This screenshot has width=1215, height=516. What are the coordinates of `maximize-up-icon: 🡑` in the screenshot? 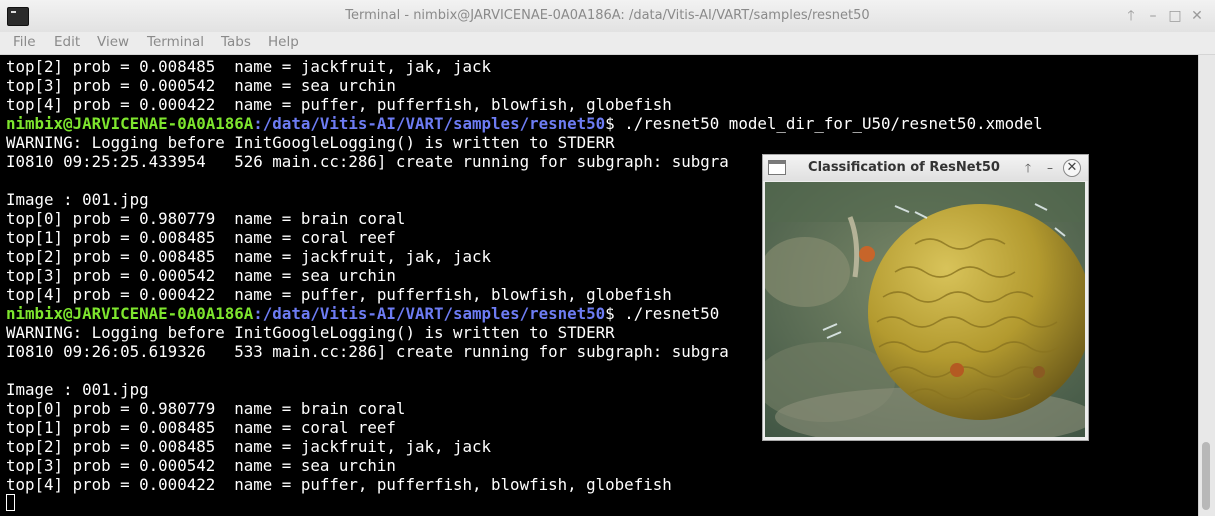 It's located at (1131, 16).